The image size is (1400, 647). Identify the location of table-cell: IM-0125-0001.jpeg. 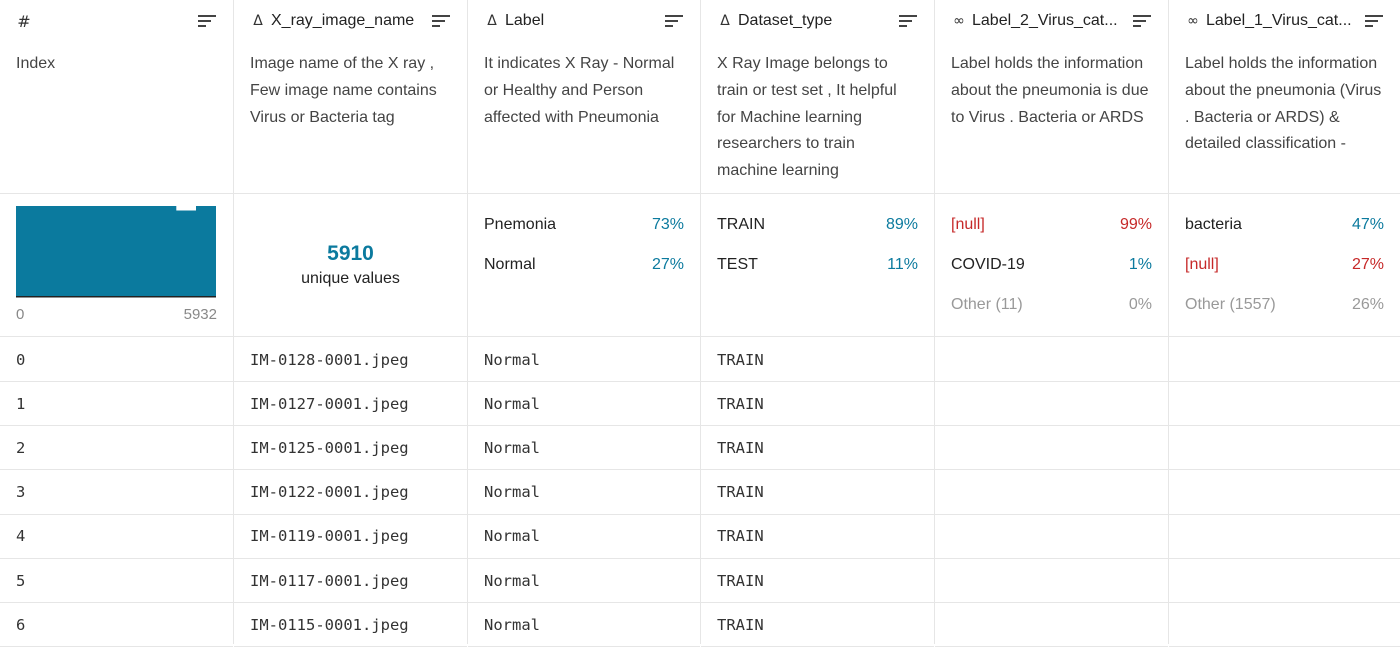
(350, 448).